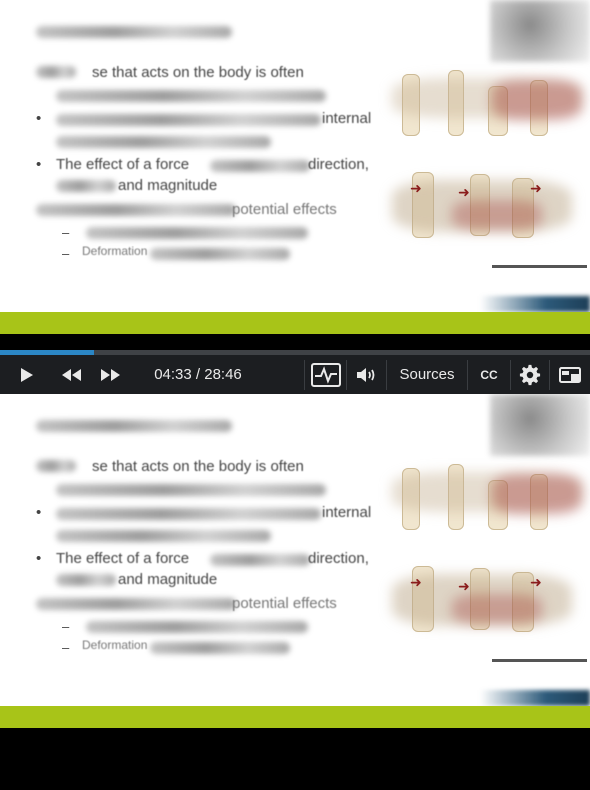 The height and width of the screenshot is (790, 590). I want to click on layout-button, so click(570, 374).